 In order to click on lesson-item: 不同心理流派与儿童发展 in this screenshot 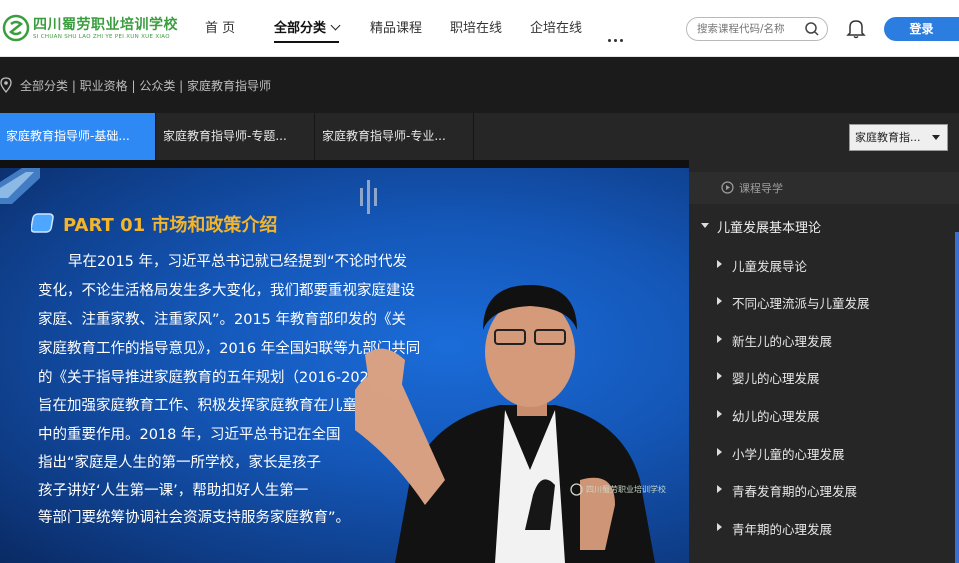, I will do `click(833, 302)`.